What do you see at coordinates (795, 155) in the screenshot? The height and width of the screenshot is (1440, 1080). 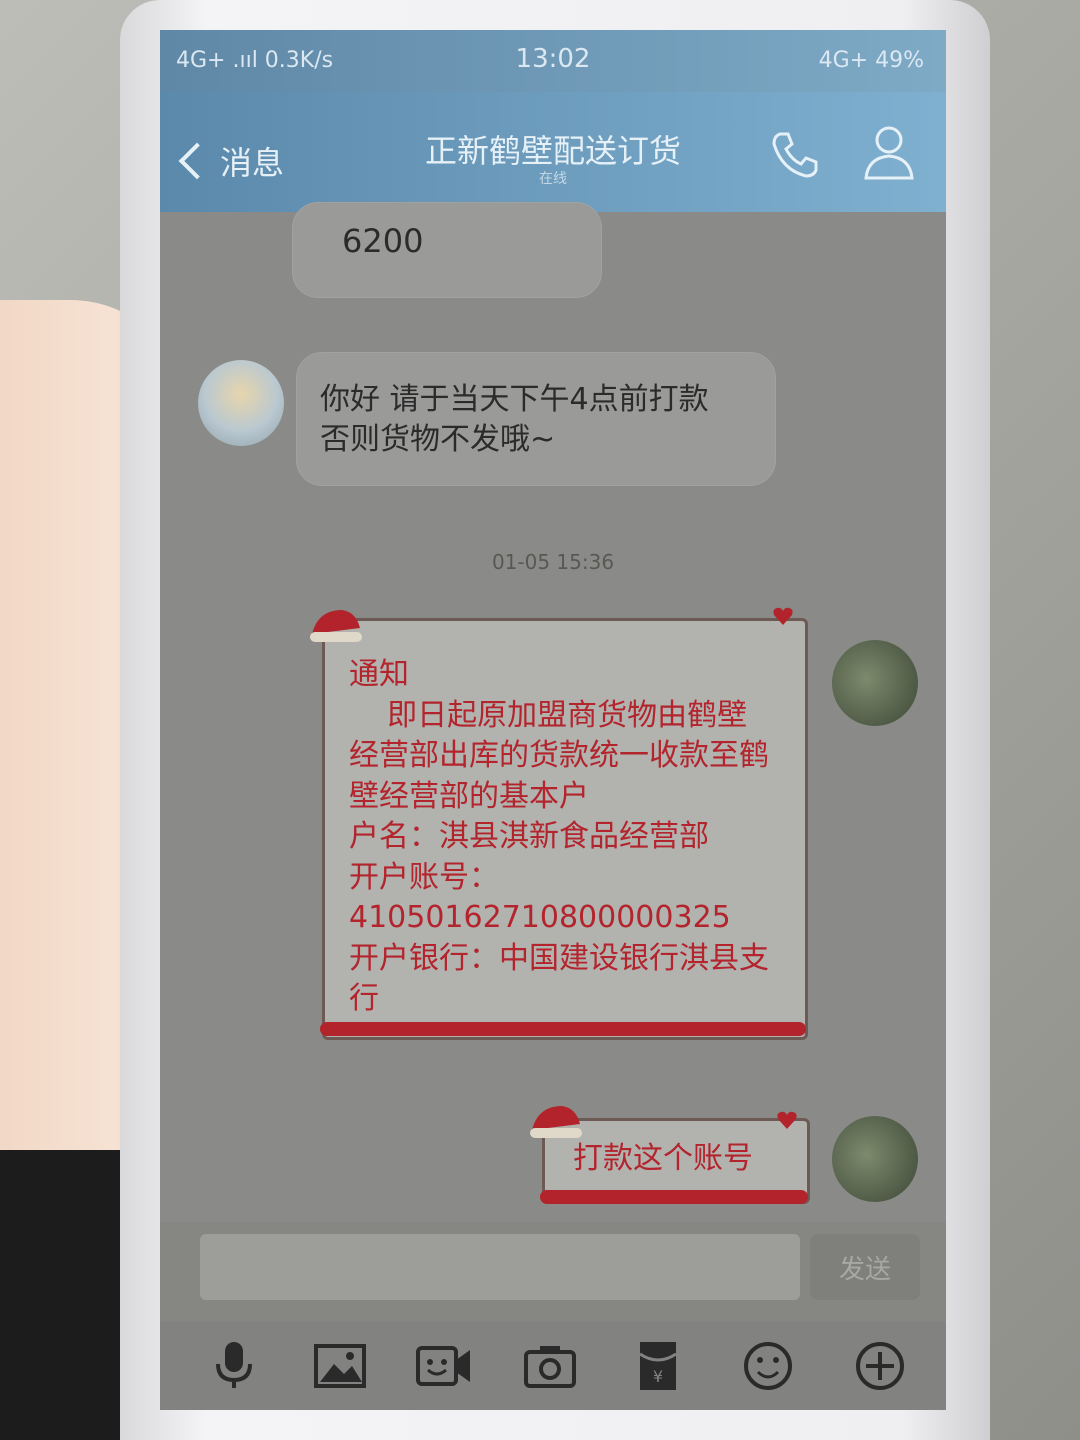 I see `phone-call-icon` at bounding box center [795, 155].